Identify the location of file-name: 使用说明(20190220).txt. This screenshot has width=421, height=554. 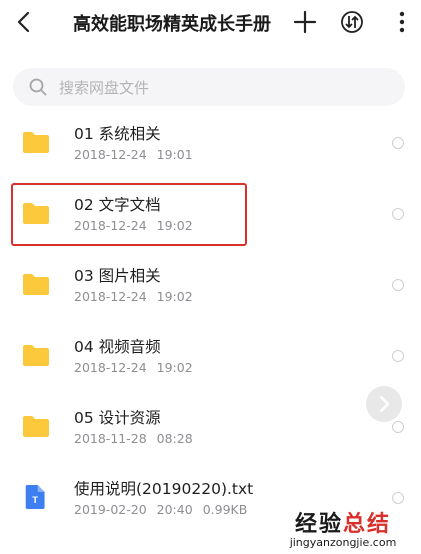
(164, 489).